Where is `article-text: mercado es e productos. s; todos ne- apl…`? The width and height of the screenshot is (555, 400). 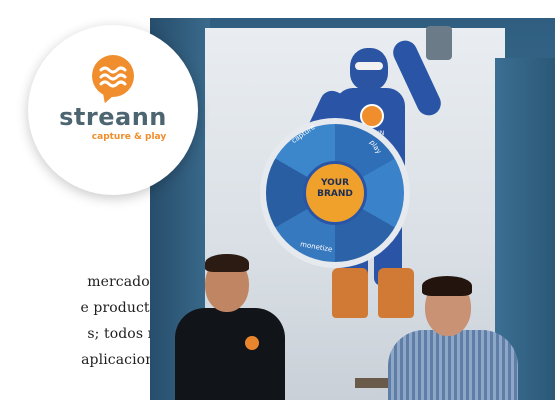
article-text: mercado es e productos. s; todos ne- apl… is located at coordinates (85, 335).